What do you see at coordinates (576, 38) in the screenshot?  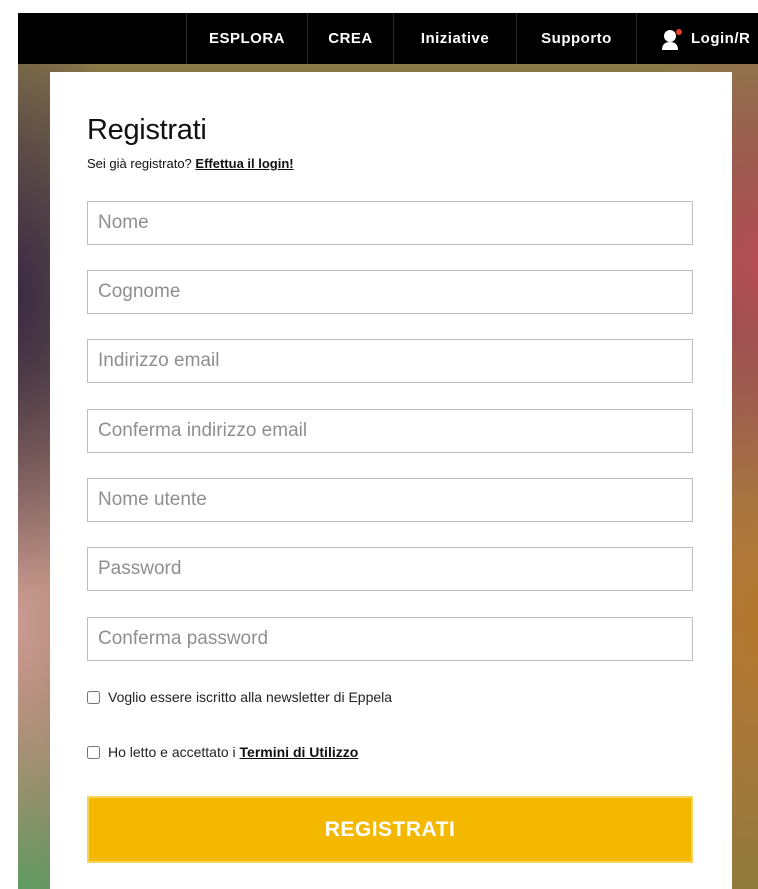 I see `nav-item-supporto: Supporto` at bounding box center [576, 38].